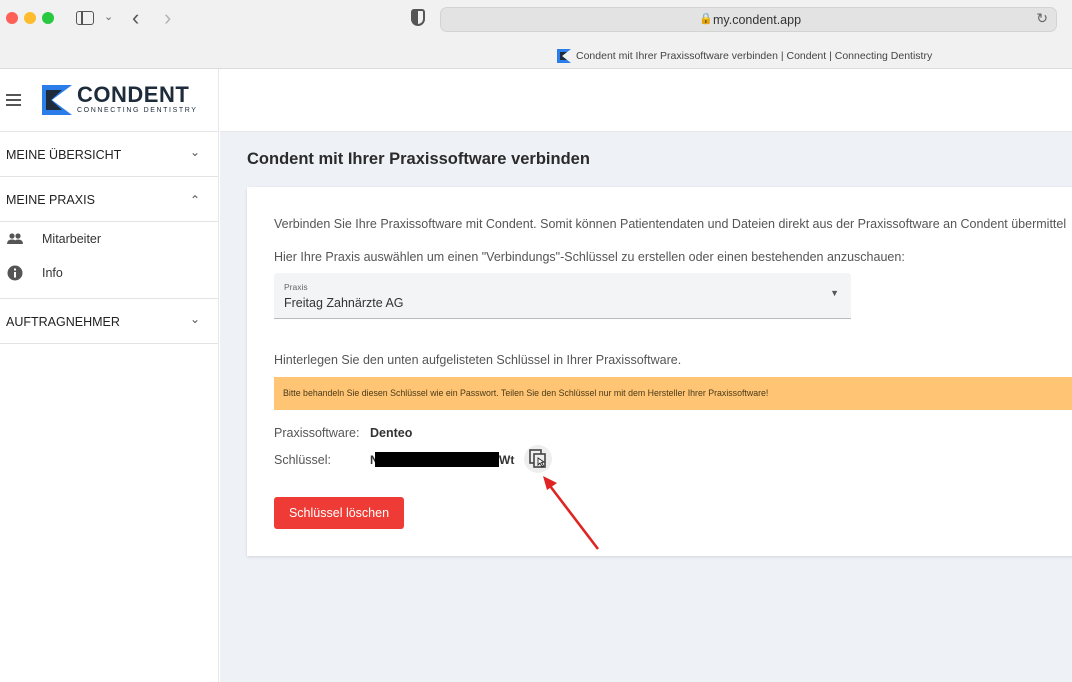  What do you see at coordinates (562, 296) in the screenshot?
I see `praxis-select: Praxis Freitag Zahnärzte AG ▼` at bounding box center [562, 296].